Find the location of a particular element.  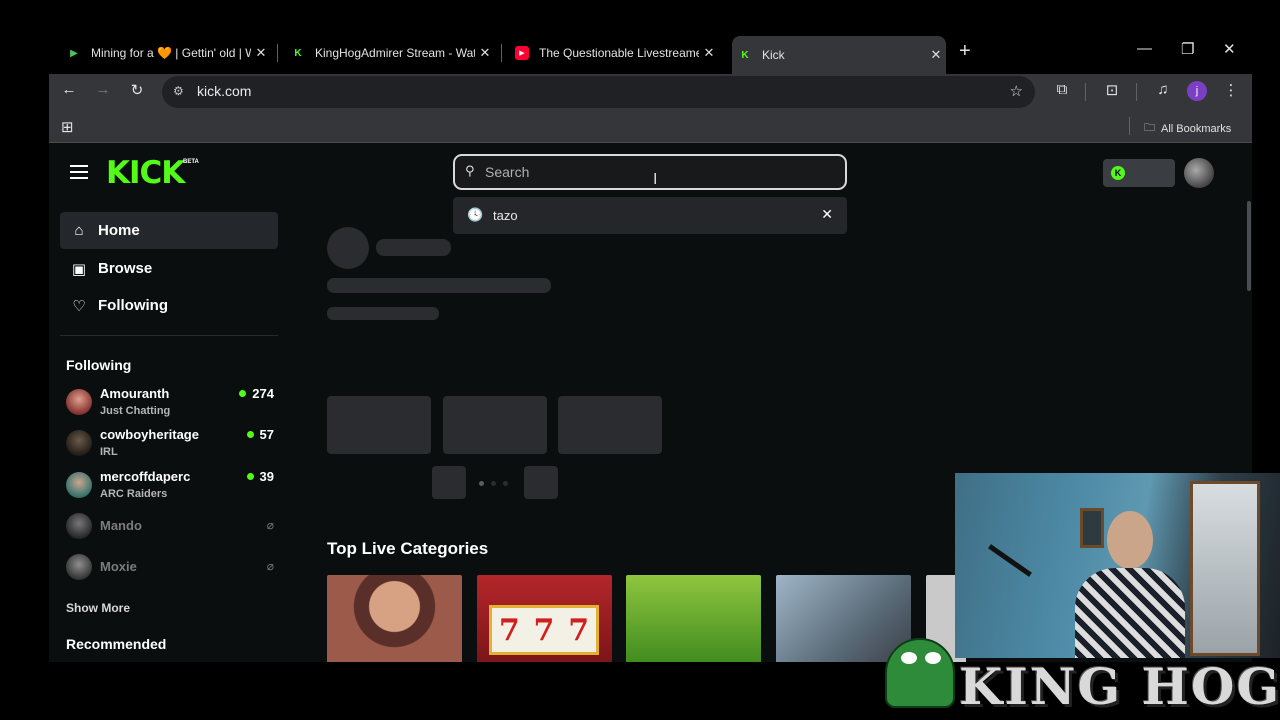

minimize-icon: — is located at coordinates (1144, 48).